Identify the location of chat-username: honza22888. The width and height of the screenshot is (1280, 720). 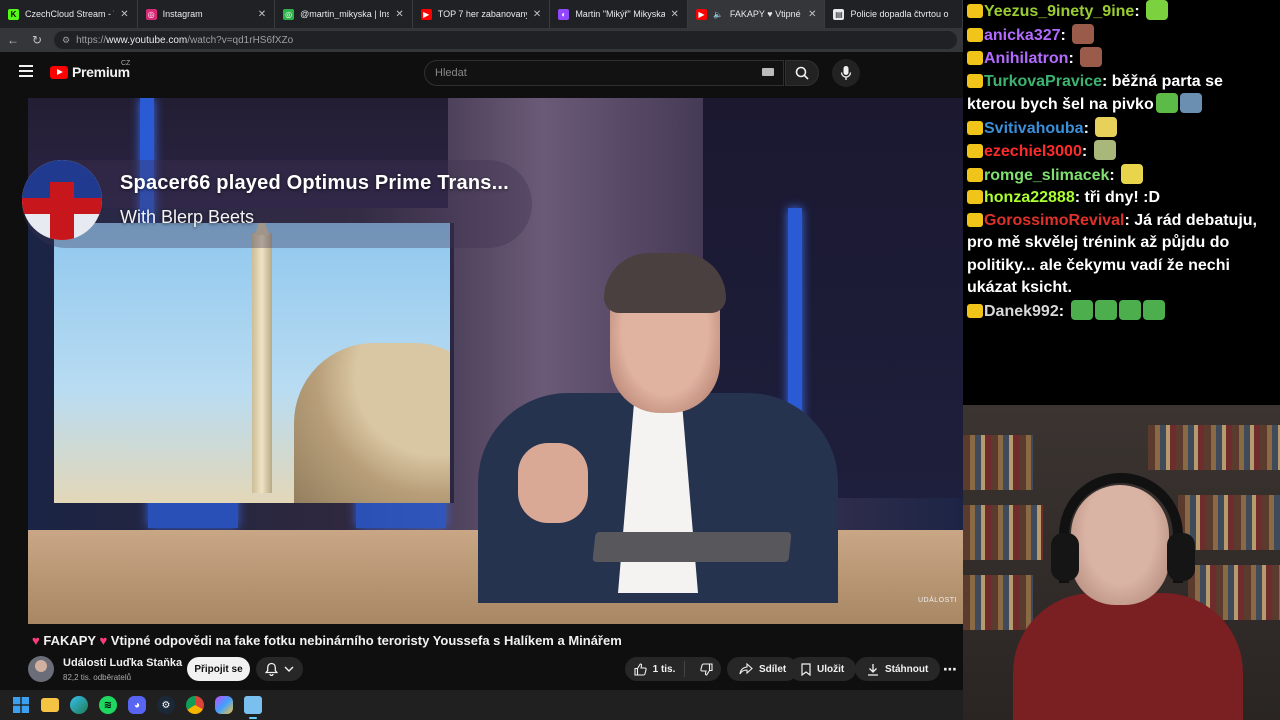
(1029, 197).